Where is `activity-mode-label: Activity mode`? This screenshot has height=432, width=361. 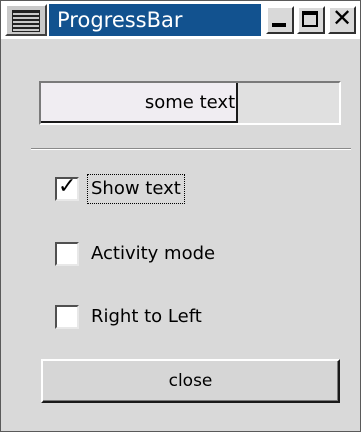 activity-mode-label: Activity mode is located at coordinates (153, 254).